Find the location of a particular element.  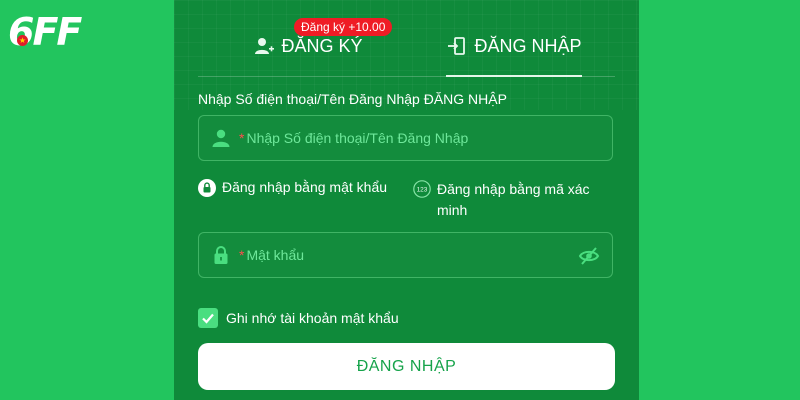

logo-text: 6FF is located at coordinates (45, 32).